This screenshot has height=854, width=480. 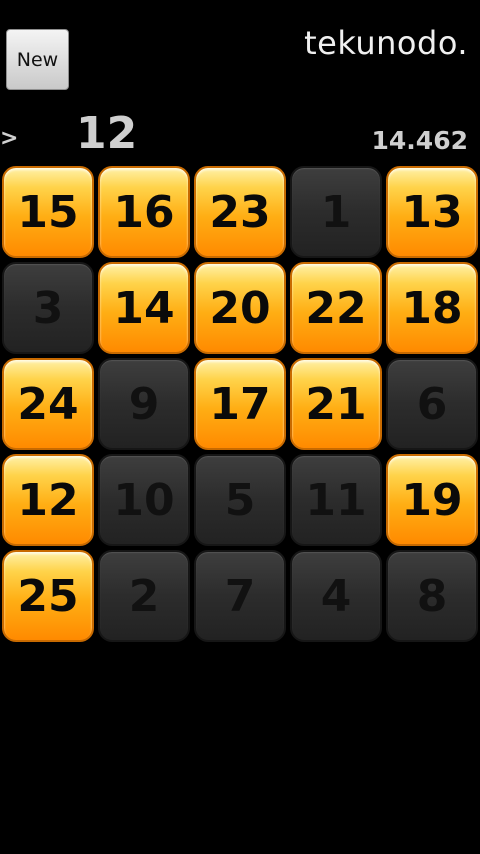 I want to click on header-bar: New tekunodo., so click(x=240, y=55).